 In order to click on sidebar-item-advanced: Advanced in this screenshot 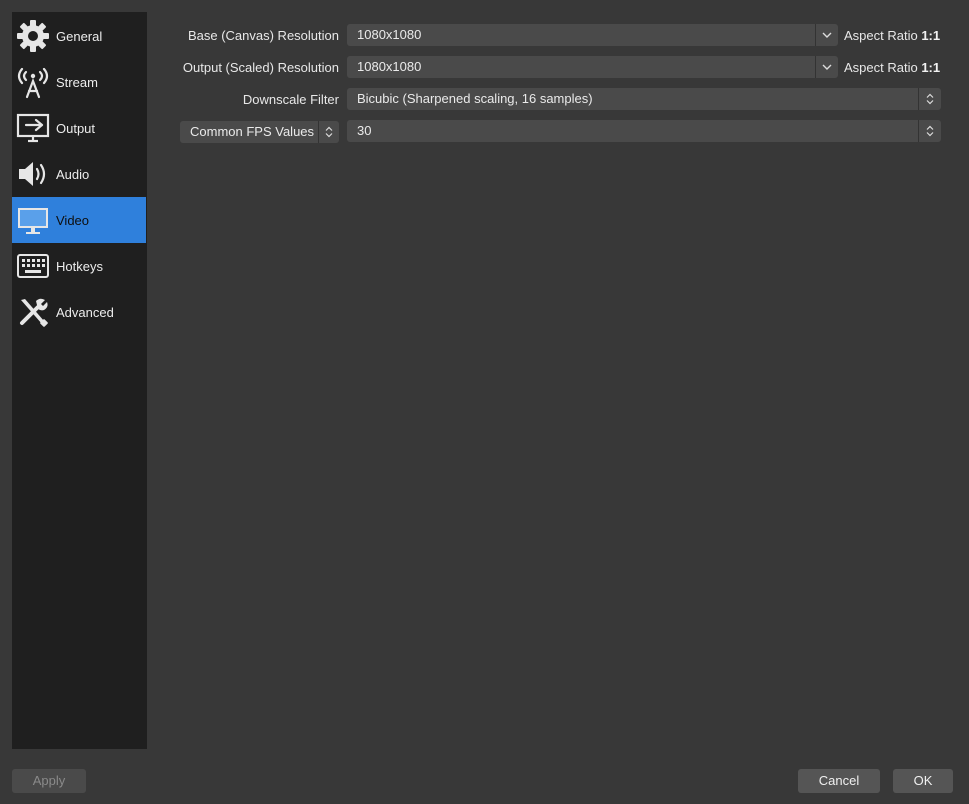, I will do `click(79, 312)`.